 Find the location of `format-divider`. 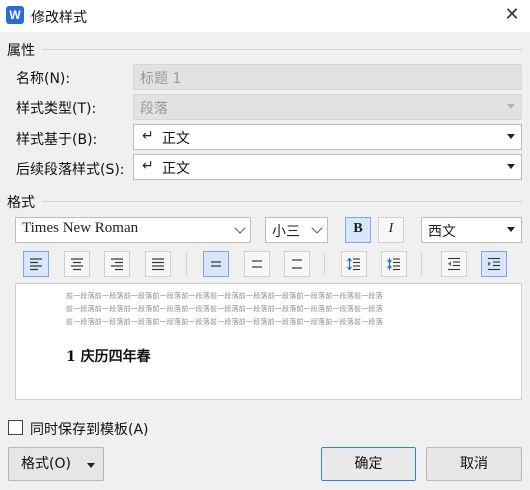

format-divider is located at coordinates (282, 201).